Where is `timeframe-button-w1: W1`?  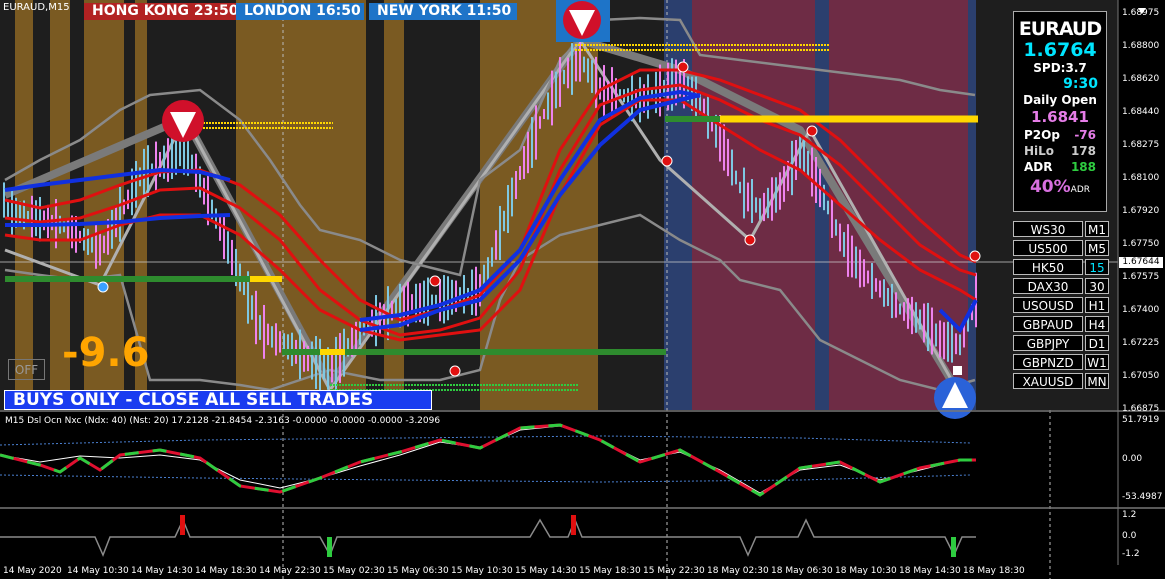
timeframe-button-w1: W1 is located at coordinates (1097, 362).